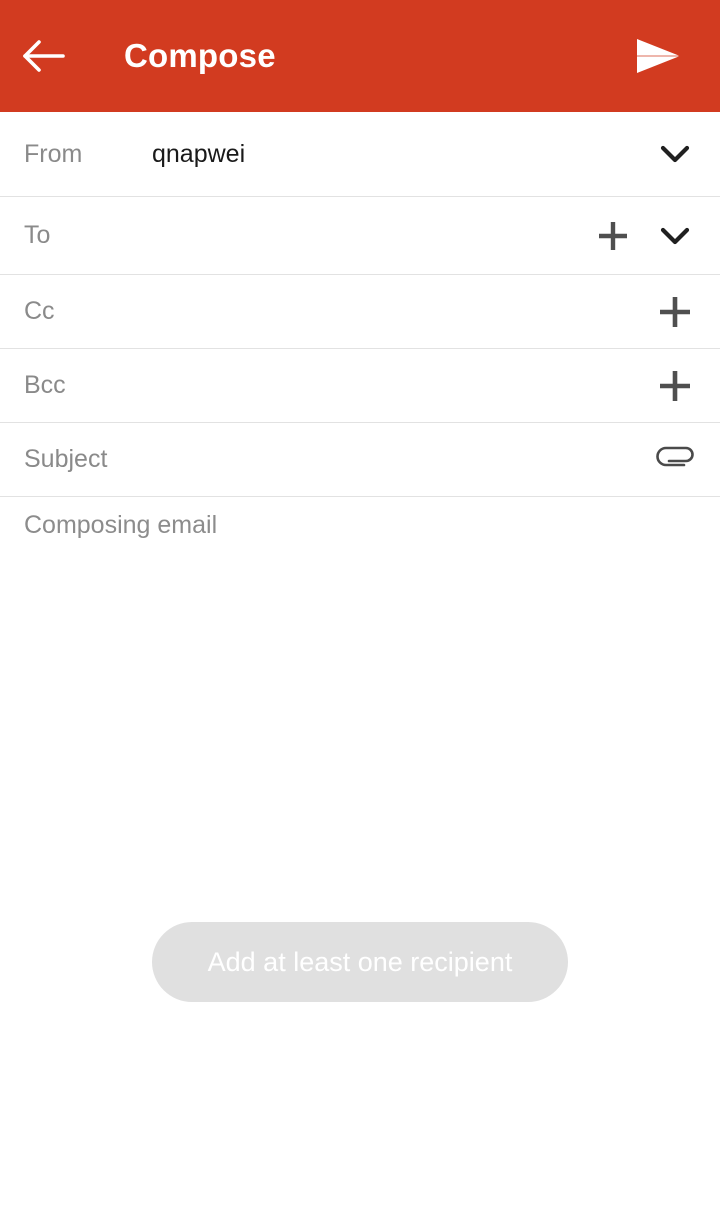  I want to click on toast-snackbar: Add at least one recipient, so click(360, 962).